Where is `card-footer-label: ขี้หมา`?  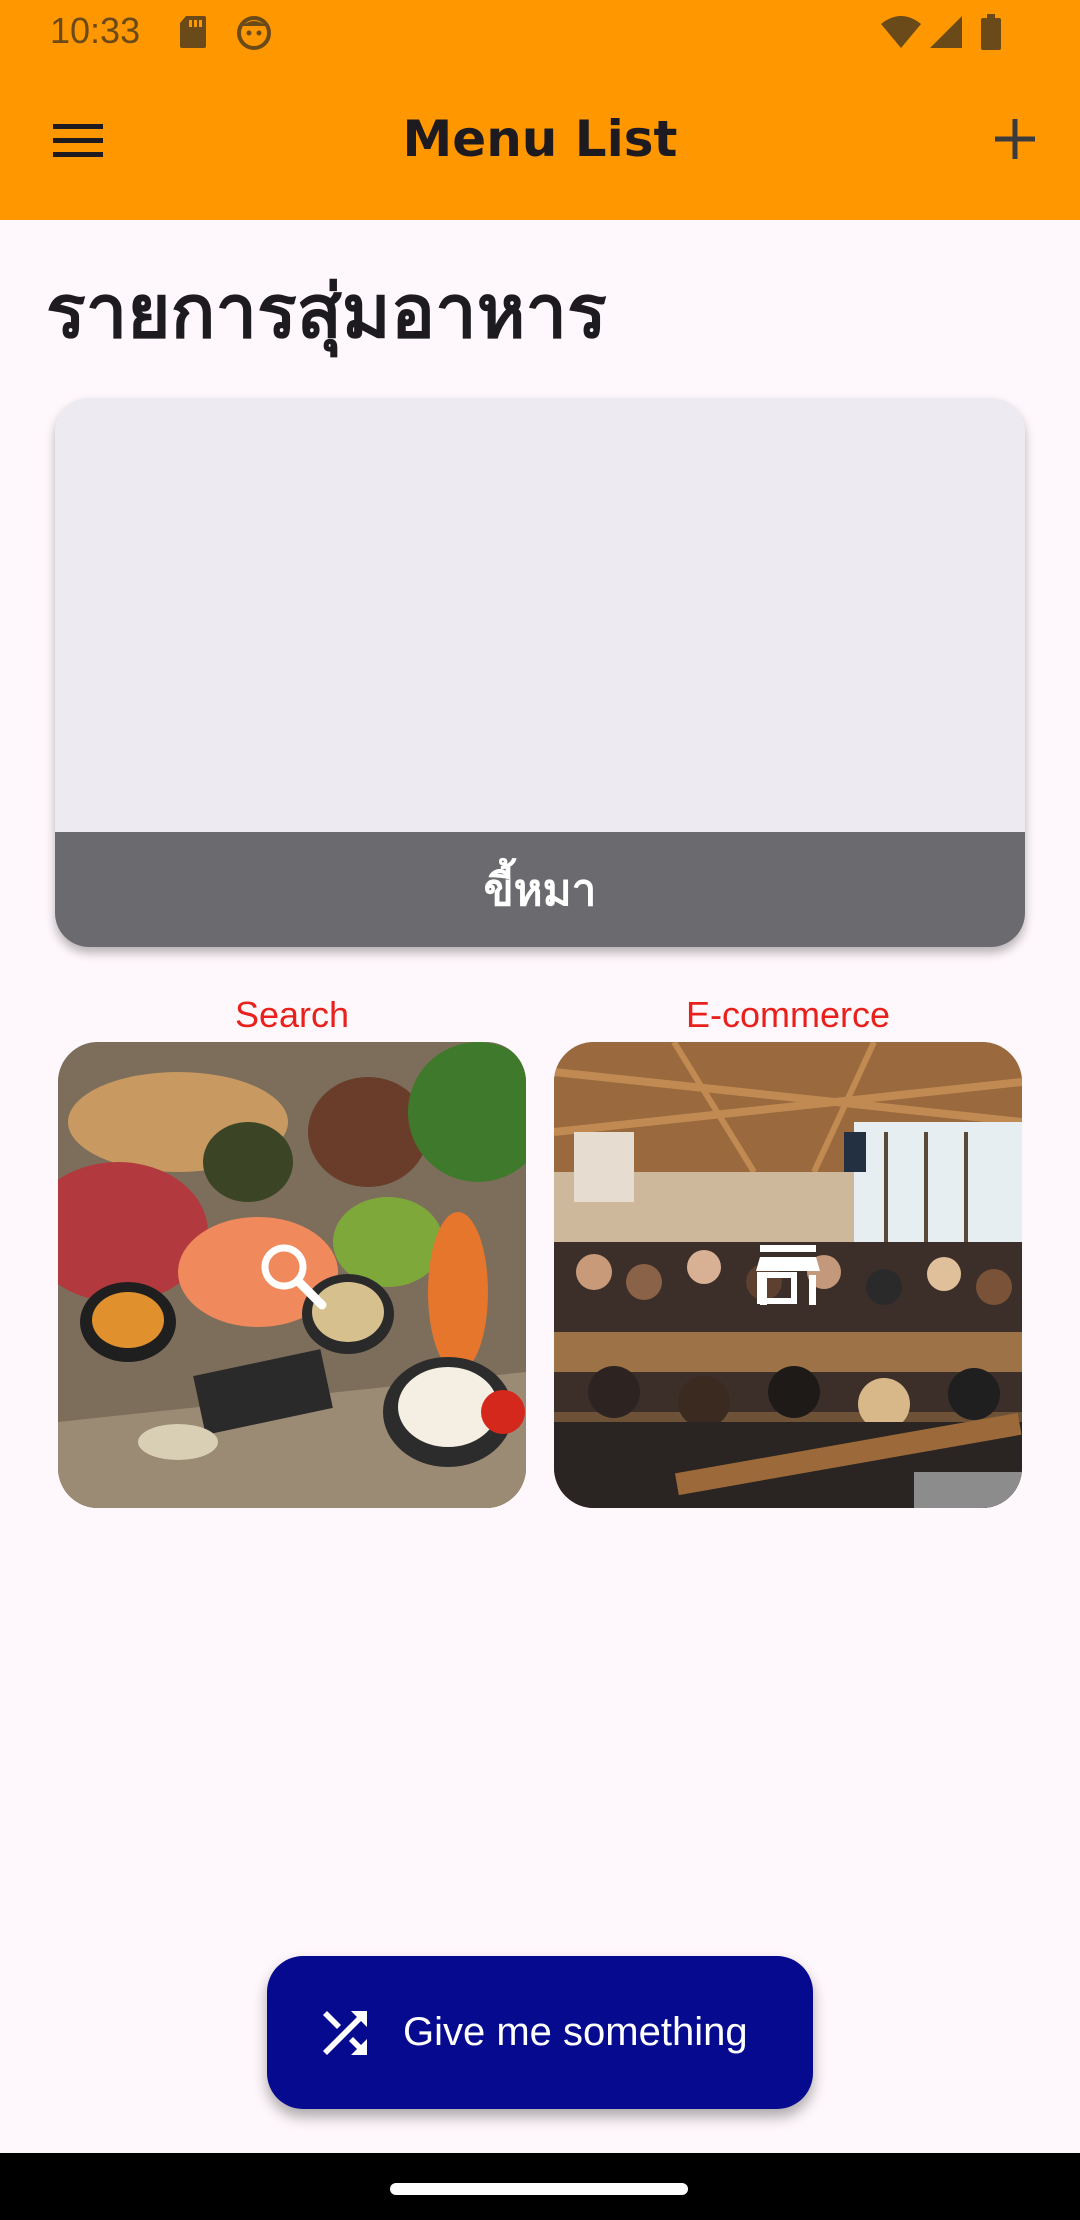 card-footer-label: ขี้หมา is located at coordinates (540, 889).